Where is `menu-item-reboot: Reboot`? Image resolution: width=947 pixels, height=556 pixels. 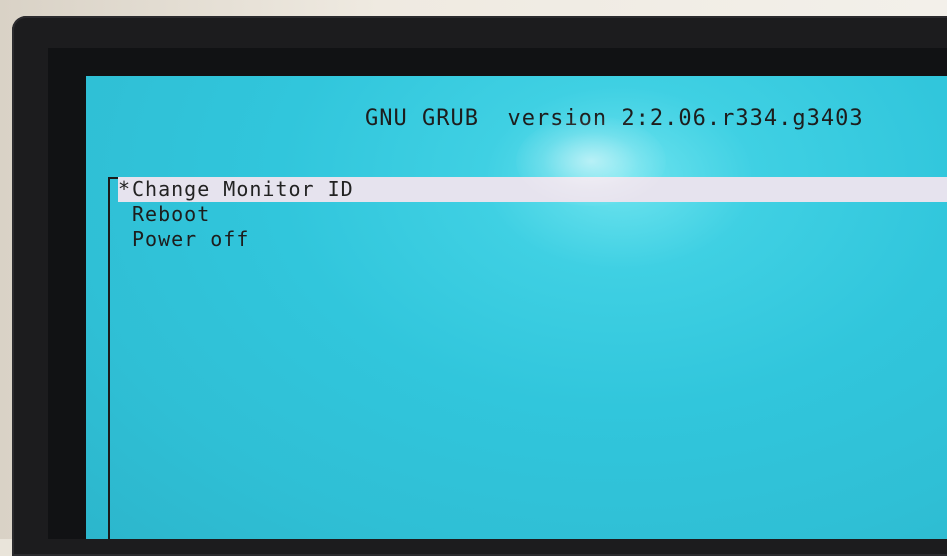 menu-item-reboot: Reboot is located at coordinates (532, 214).